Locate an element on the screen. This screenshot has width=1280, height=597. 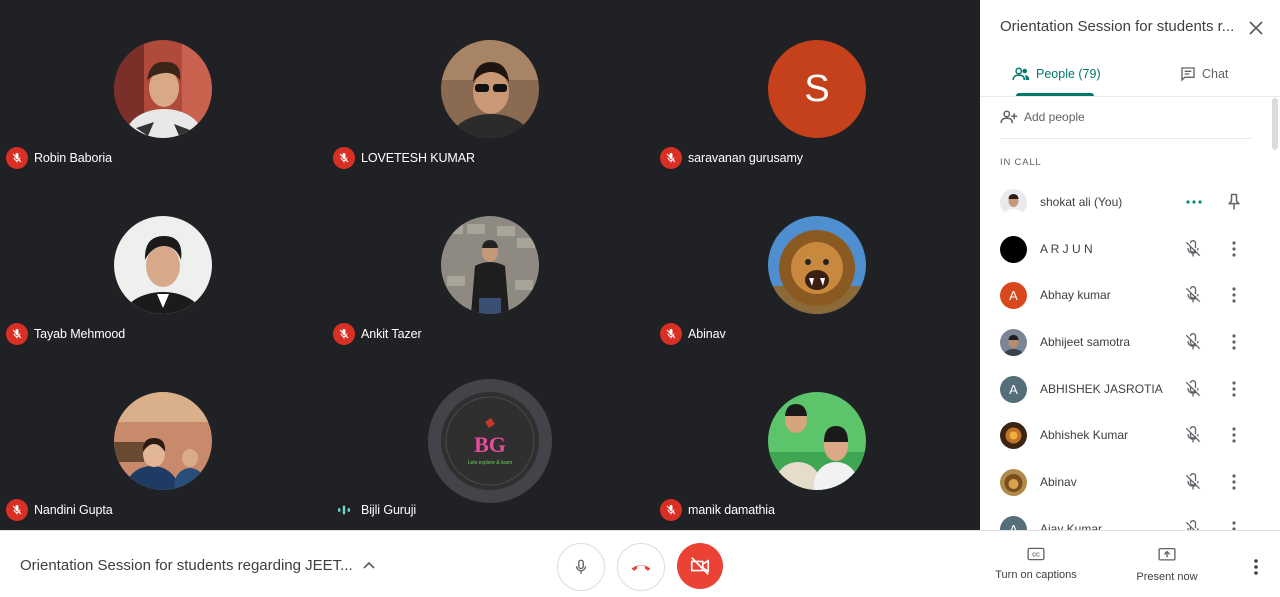
tab-chat-label: Chat is located at coordinates (1215, 74).